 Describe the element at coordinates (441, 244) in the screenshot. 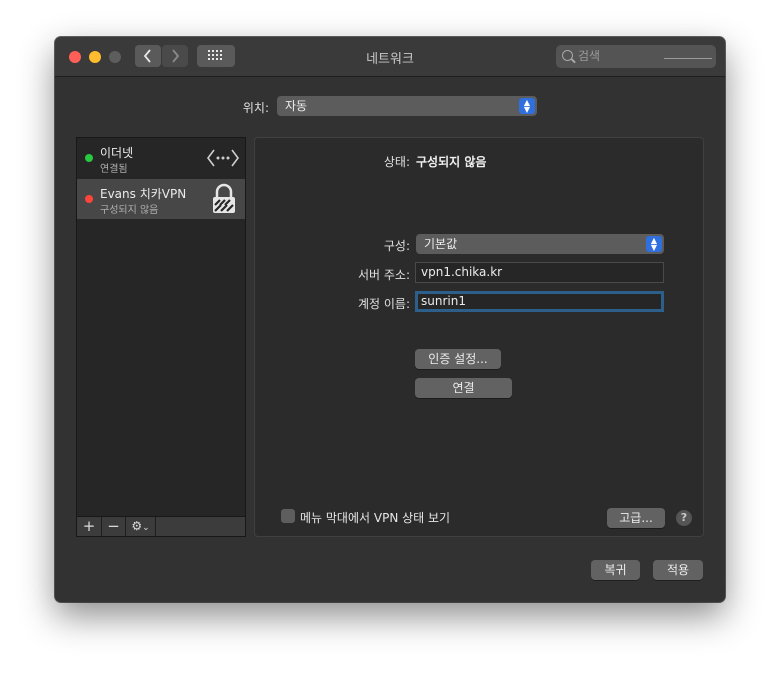

I see `config-value: 기본값` at that location.